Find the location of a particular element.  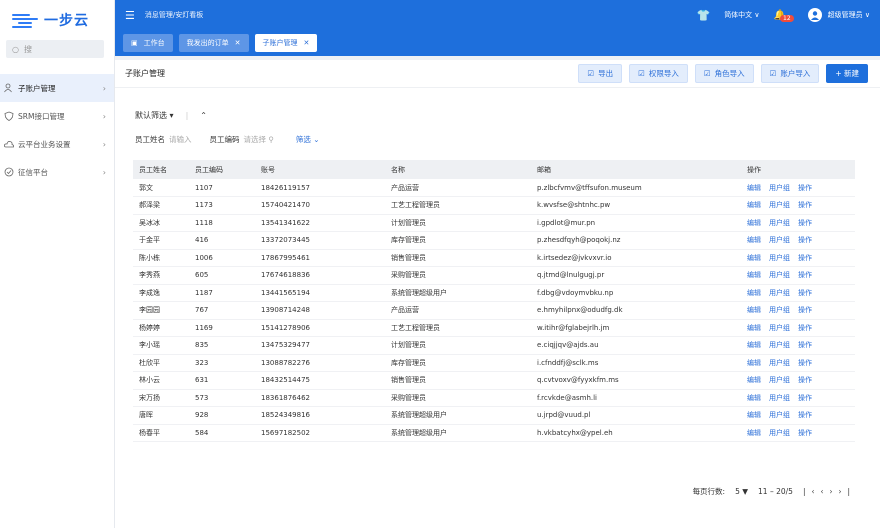

last-page-icon: ›| is located at coordinates (847, 491).